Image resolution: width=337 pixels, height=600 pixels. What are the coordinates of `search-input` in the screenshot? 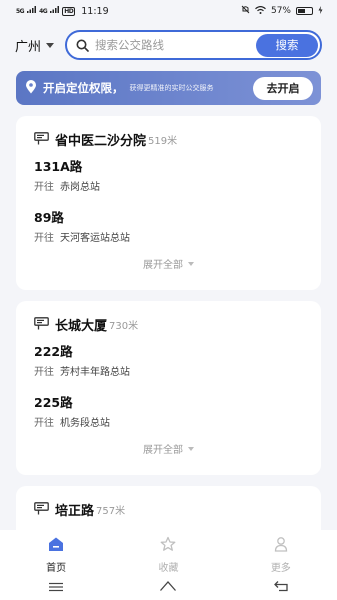 It's located at (175, 45).